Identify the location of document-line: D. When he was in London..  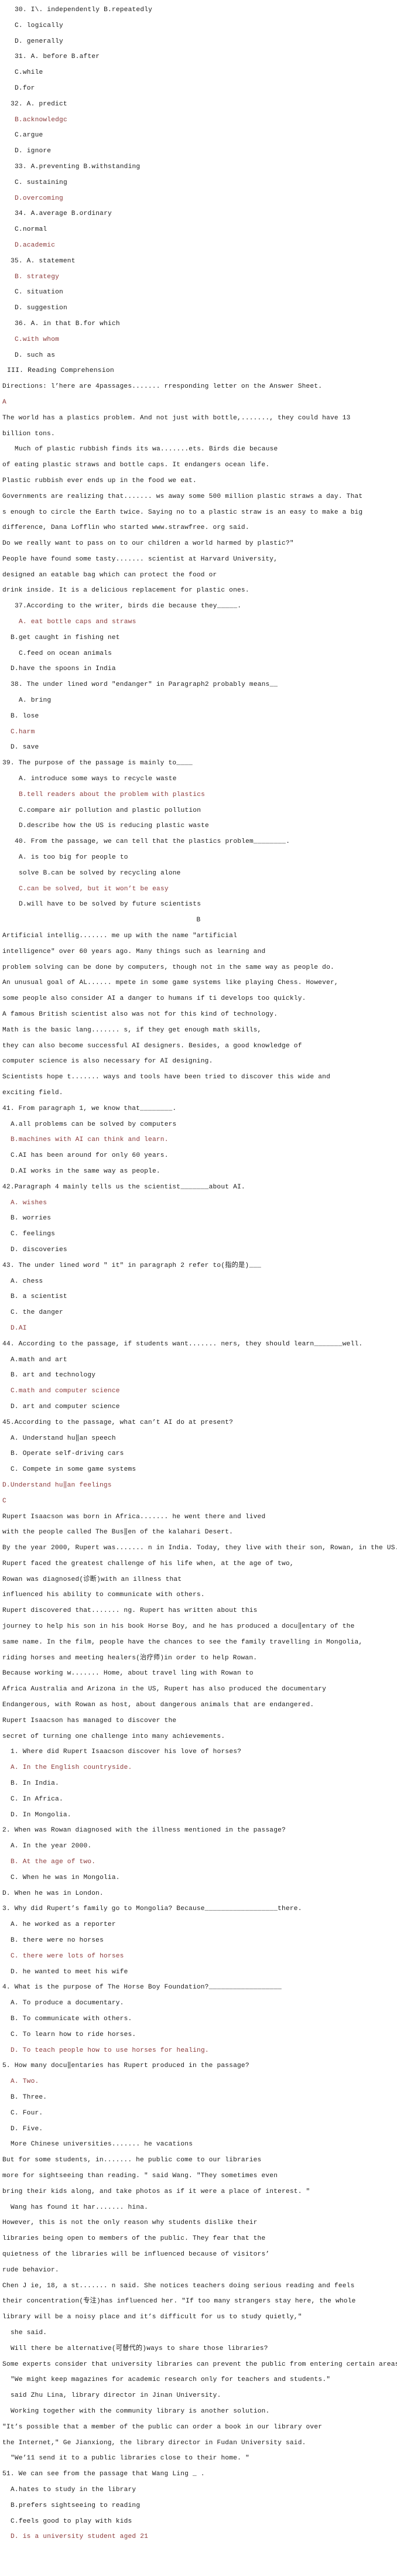
(53, 1894).